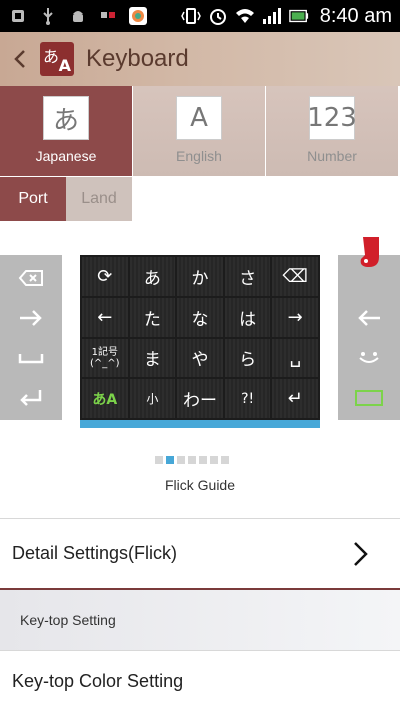  Describe the element at coordinates (247, 398) in the screenshot. I see `keyboard-key: ?!` at that location.